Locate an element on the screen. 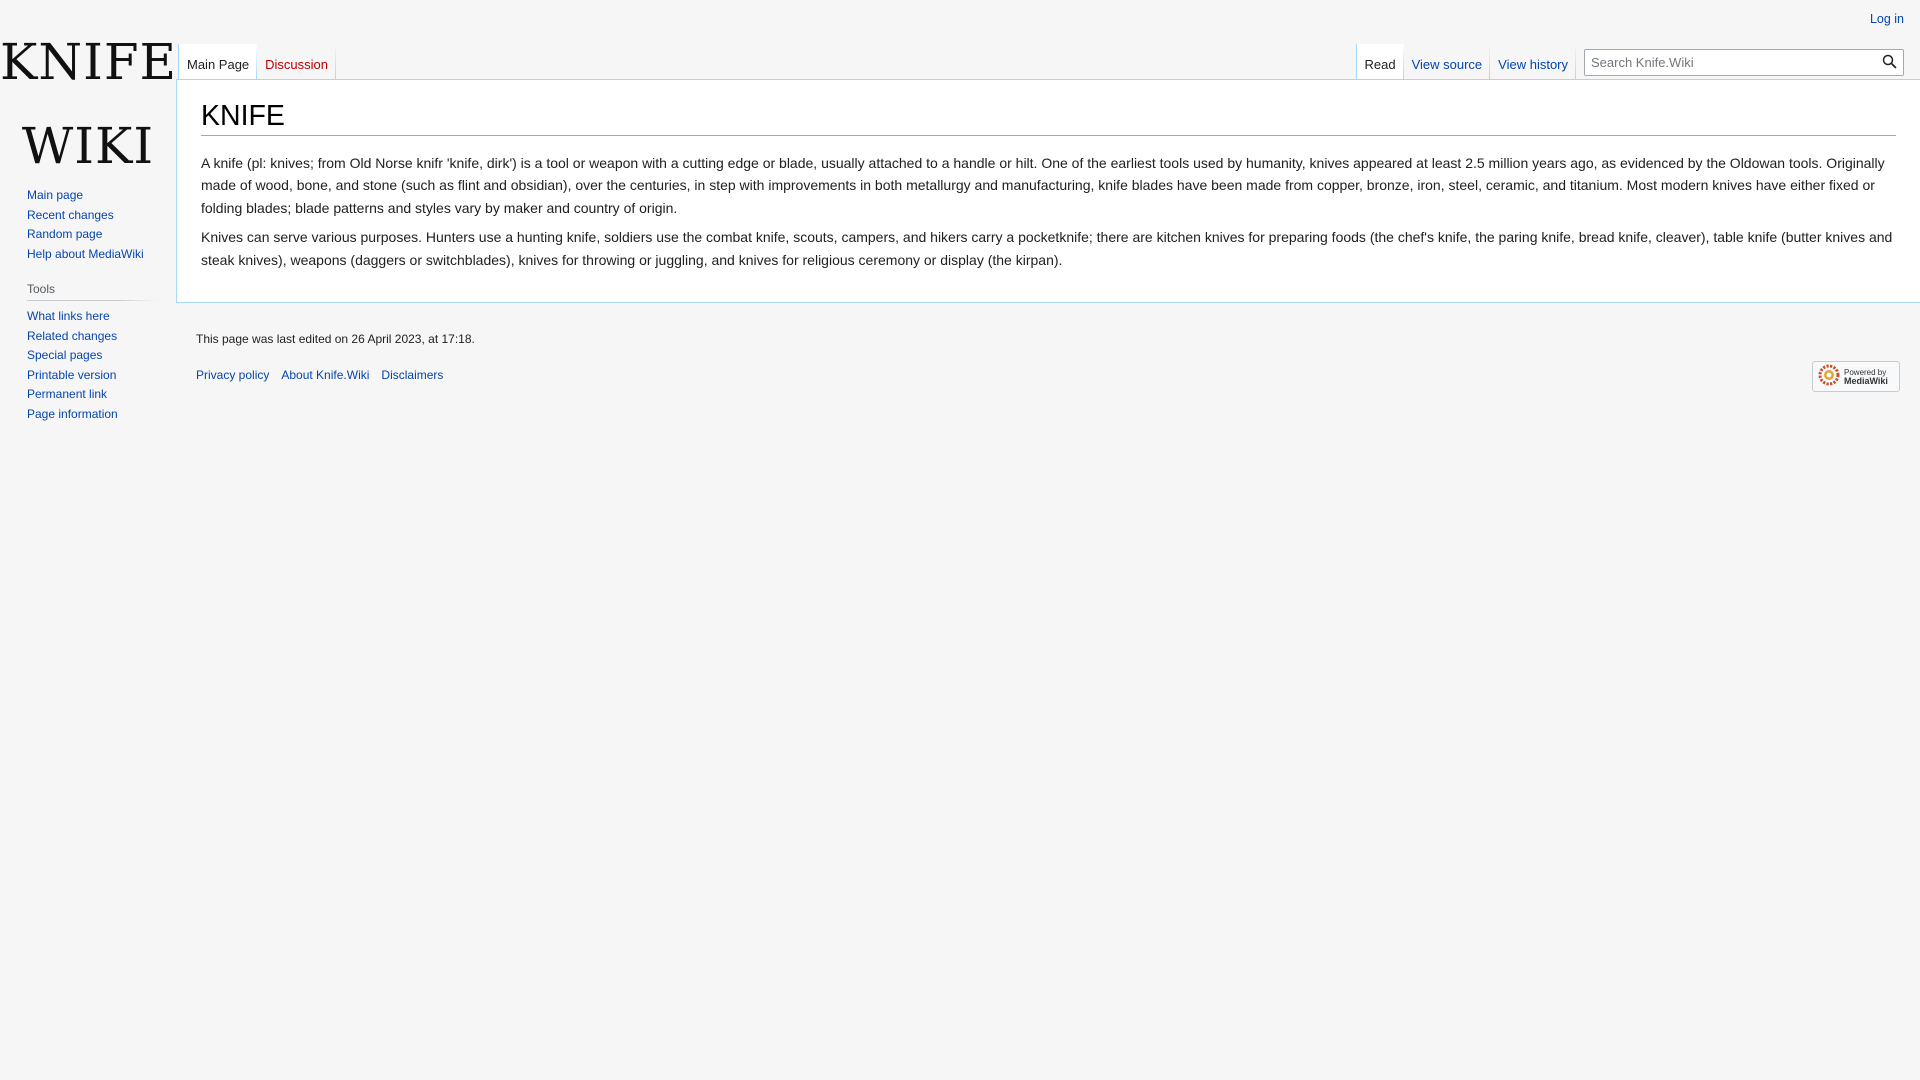 This screenshot has width=1920, height=1080. powered-by-text: Powered by MediaWiki is located at coordinates (1866, 377).